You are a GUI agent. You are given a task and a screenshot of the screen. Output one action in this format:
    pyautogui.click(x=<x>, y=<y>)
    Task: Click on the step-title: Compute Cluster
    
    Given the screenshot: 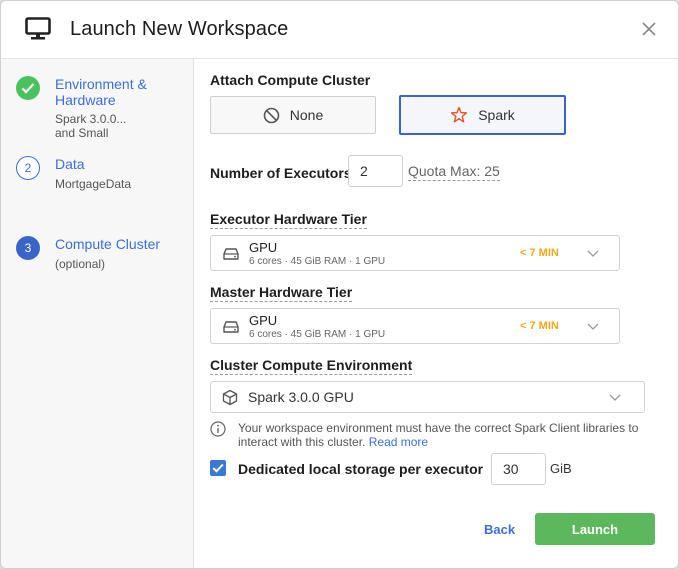 What is the action you would take?
    pyautogui.click(x=108, y=244)
    